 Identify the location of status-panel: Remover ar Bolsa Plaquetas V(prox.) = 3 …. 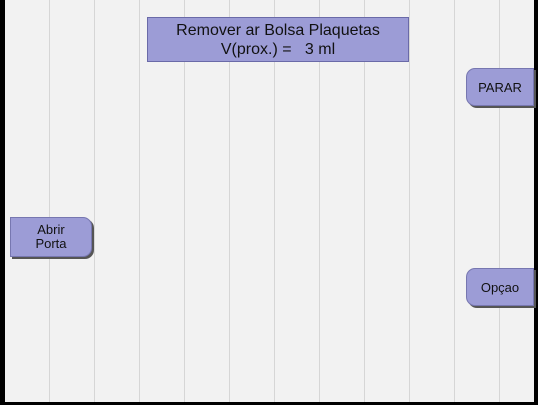
(278, 39).